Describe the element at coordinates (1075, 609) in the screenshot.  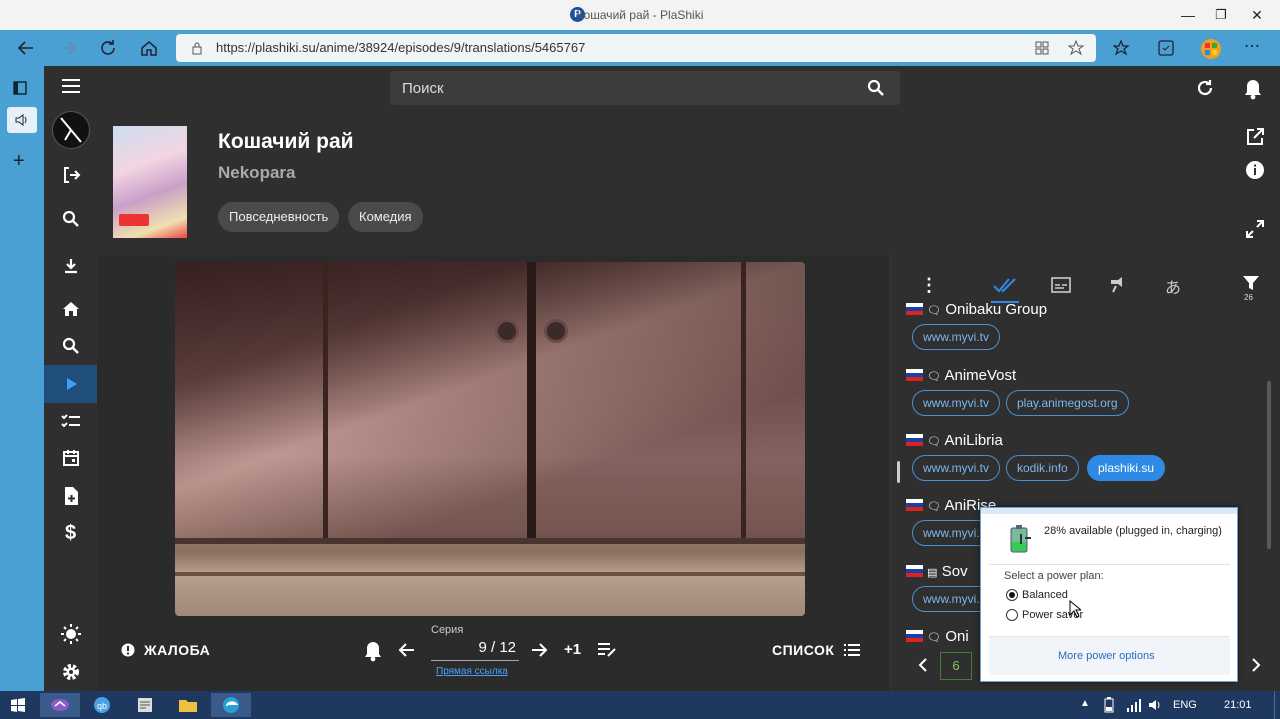
I see `mouse-cursor-icon` at that location.